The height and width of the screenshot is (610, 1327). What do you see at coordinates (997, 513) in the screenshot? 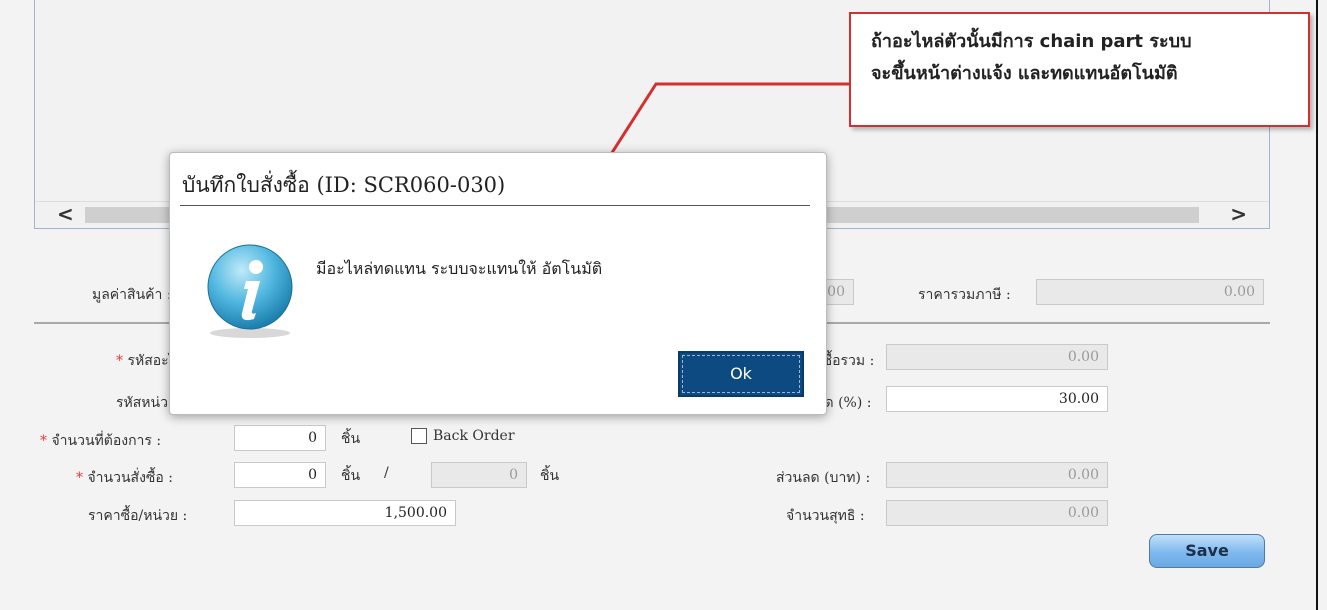
I see `net-amount-field: 0.00` at bounding box center [997, 513].